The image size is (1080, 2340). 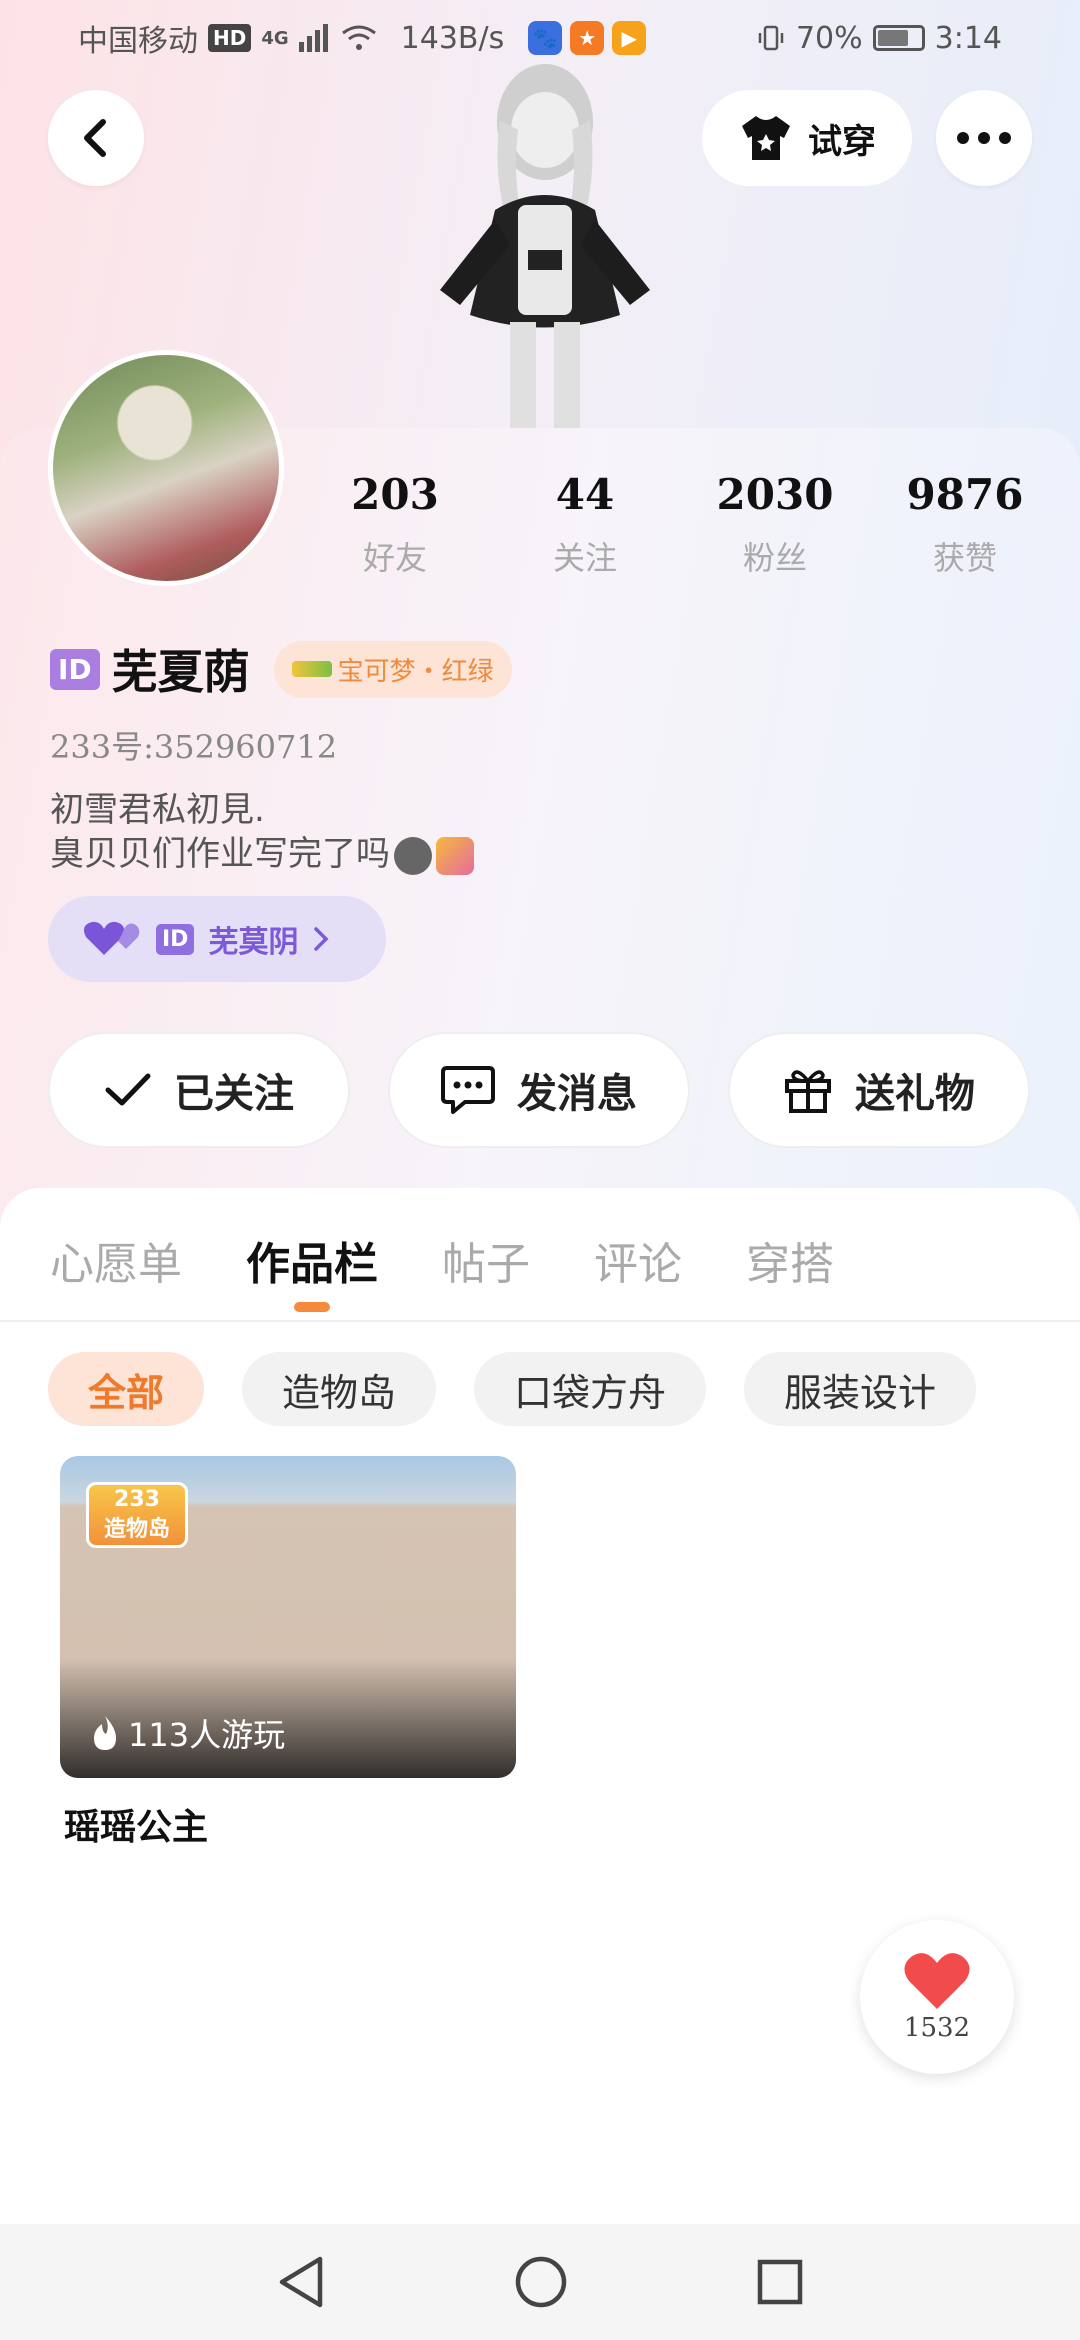 What do you see at coordinates (138, 41) in the screenshot?
I see `carrier-label: 中国移动` at bounding box center [138, 41].